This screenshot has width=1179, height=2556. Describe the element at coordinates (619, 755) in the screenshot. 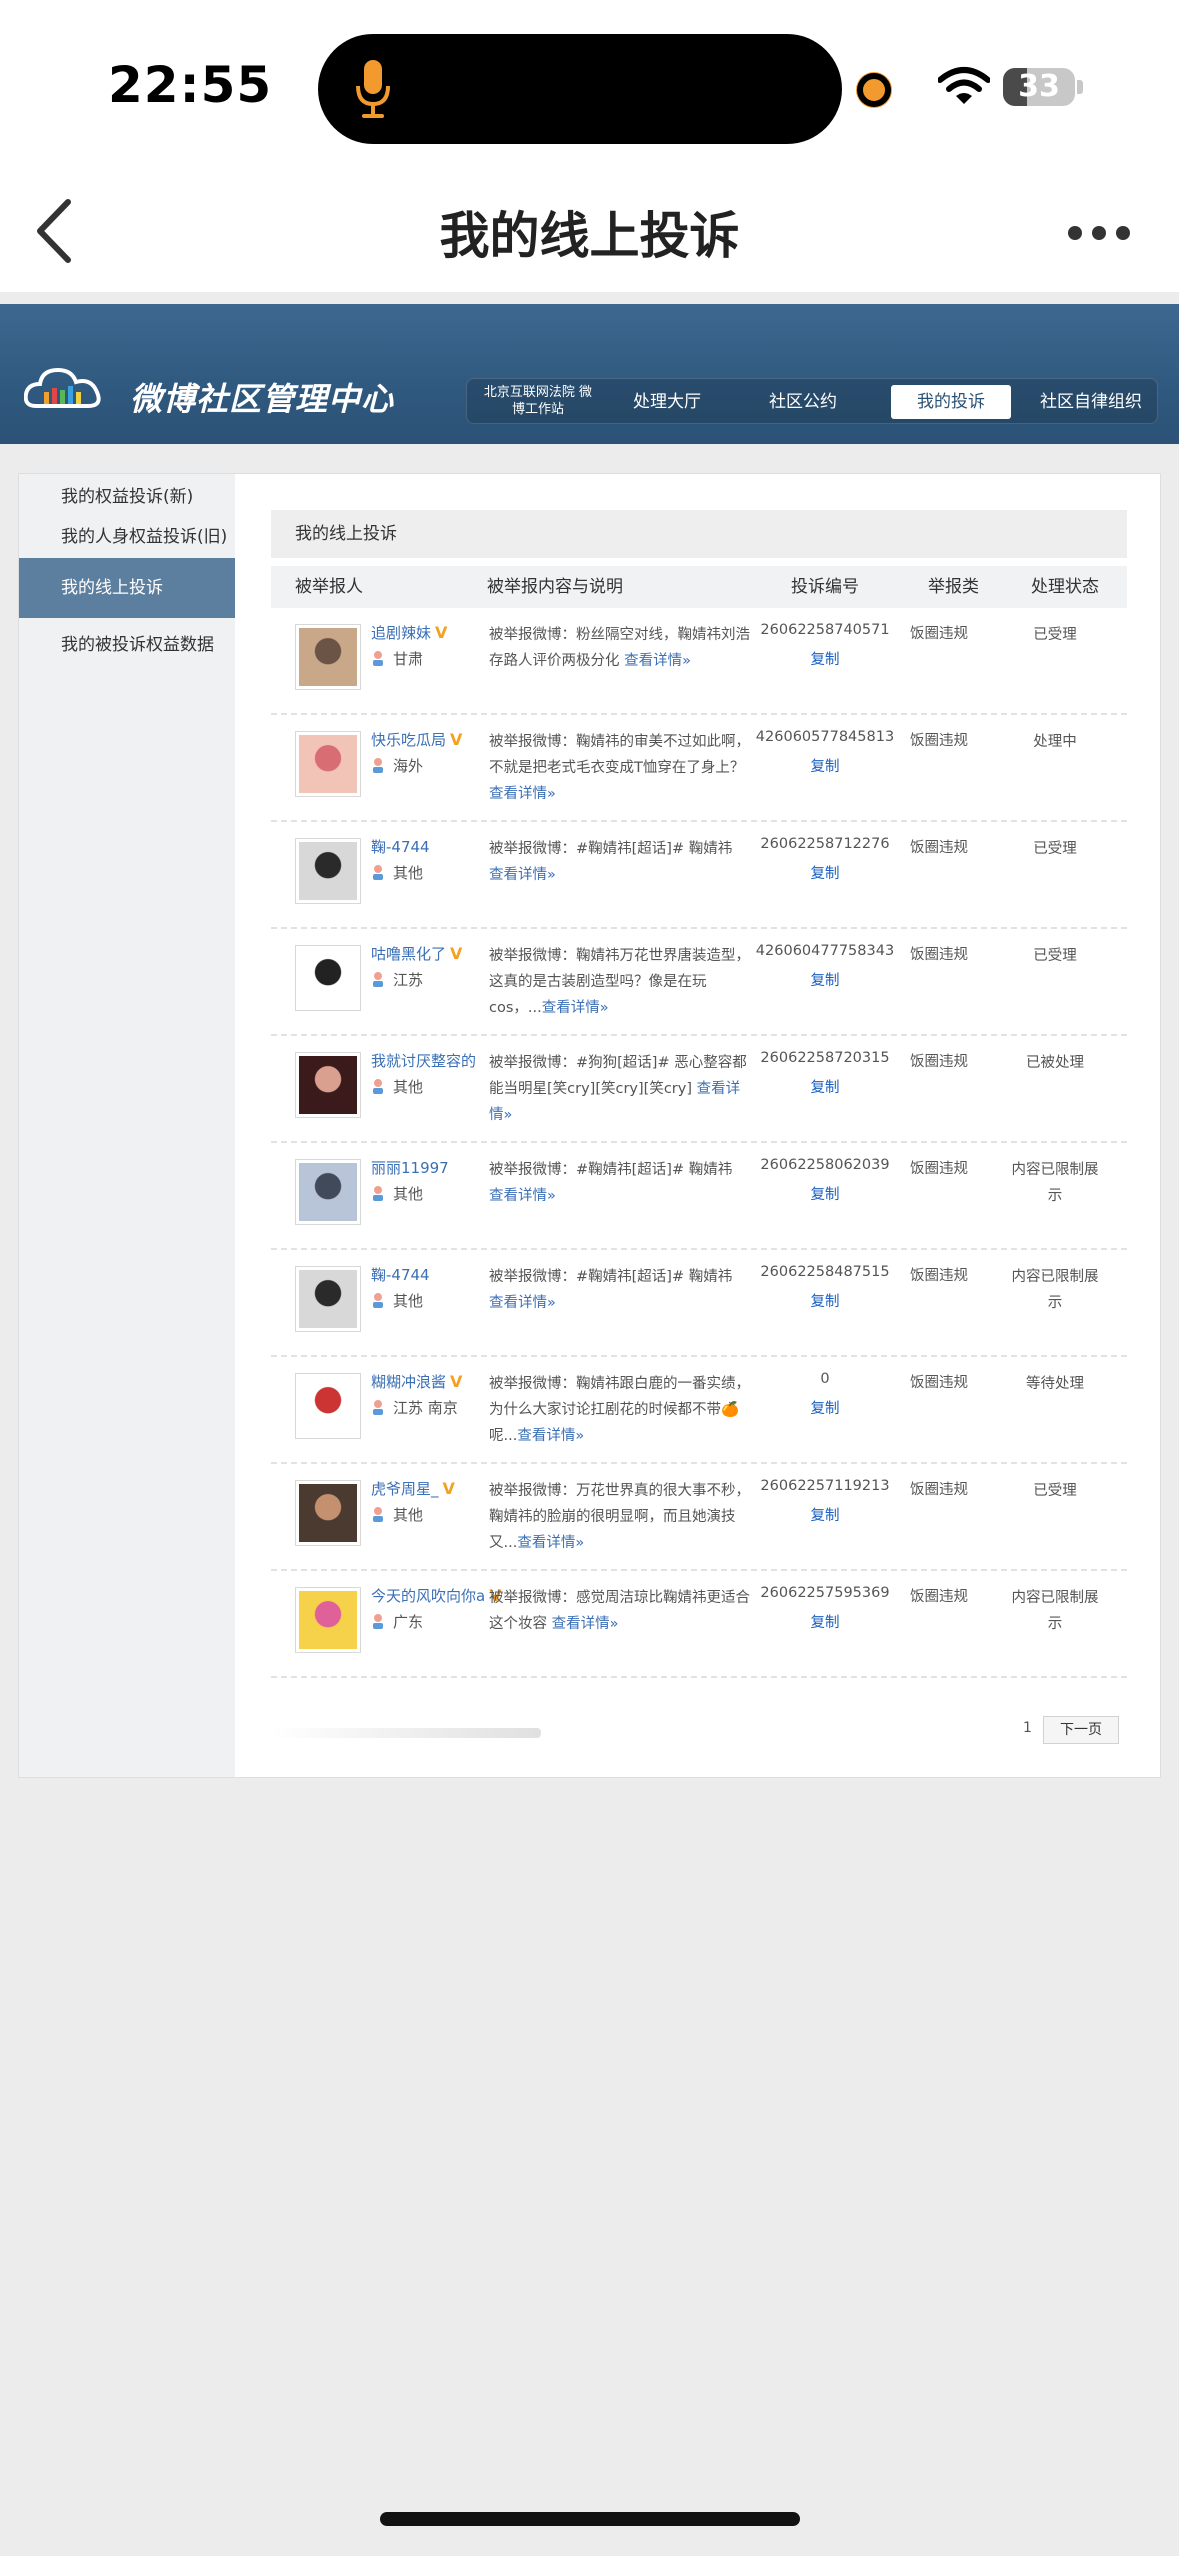

I see `content-text: 被举报微博：鞠婧祎的审美不过如此啊，不就是把老式毛衣变成T恤穿在了身上？` at that location.